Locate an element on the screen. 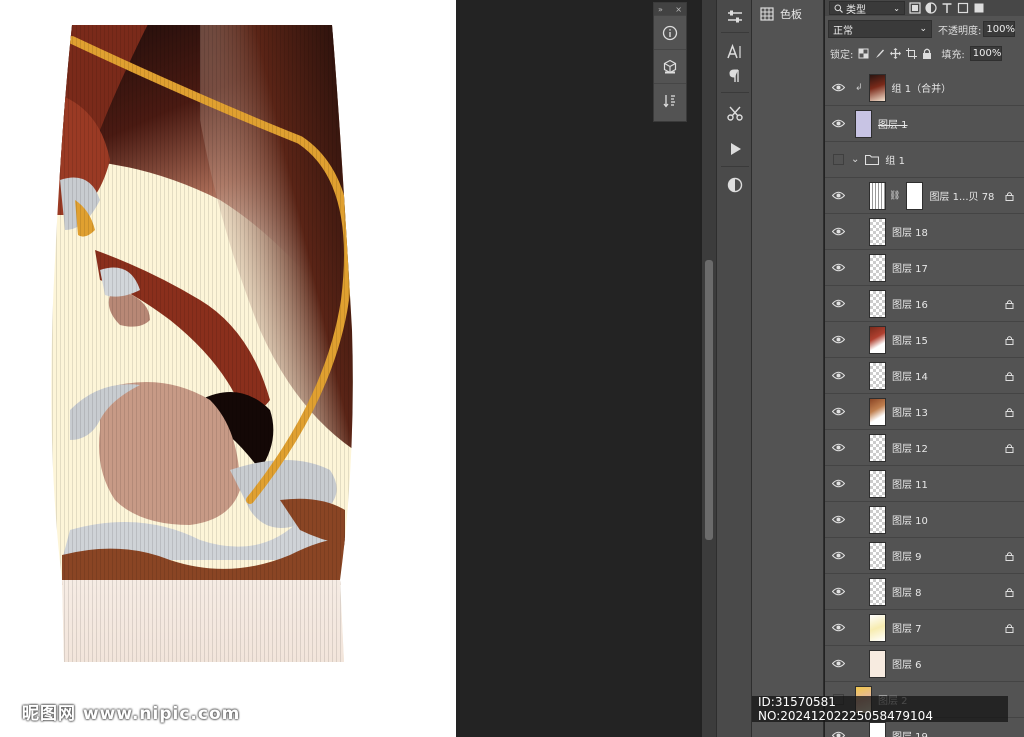 The width and height of the screenshot is (1024, 737). layer-row: 图层 14 is located at coordinates (924, 376).